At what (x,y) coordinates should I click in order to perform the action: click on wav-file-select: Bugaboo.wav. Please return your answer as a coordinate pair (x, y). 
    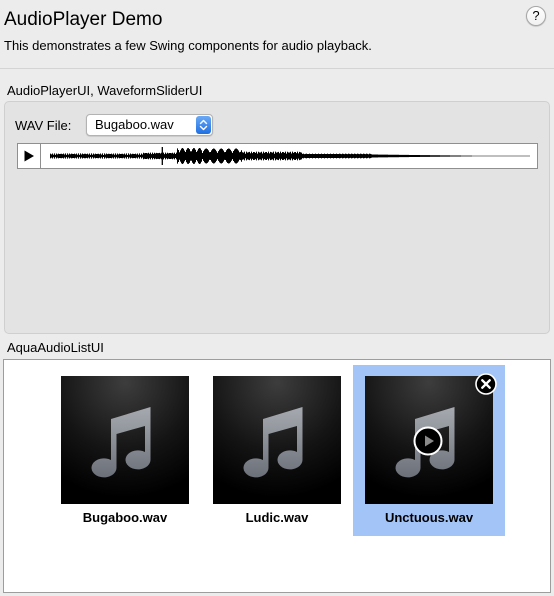
    Looking at the image, I should click on (149, 125).